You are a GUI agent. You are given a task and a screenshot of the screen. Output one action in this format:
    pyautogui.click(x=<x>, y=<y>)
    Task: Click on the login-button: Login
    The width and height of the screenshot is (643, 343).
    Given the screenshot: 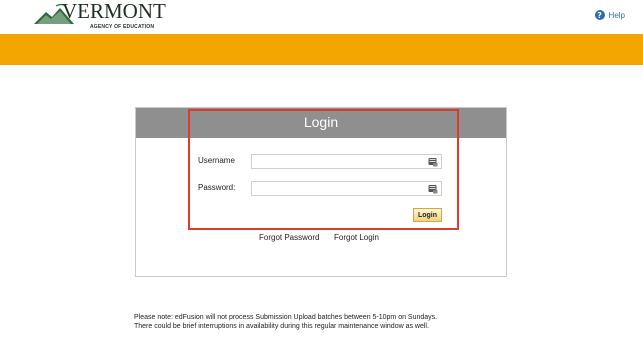 What is the action you would take?
    pyautogui.click(x=427, y=215)
    